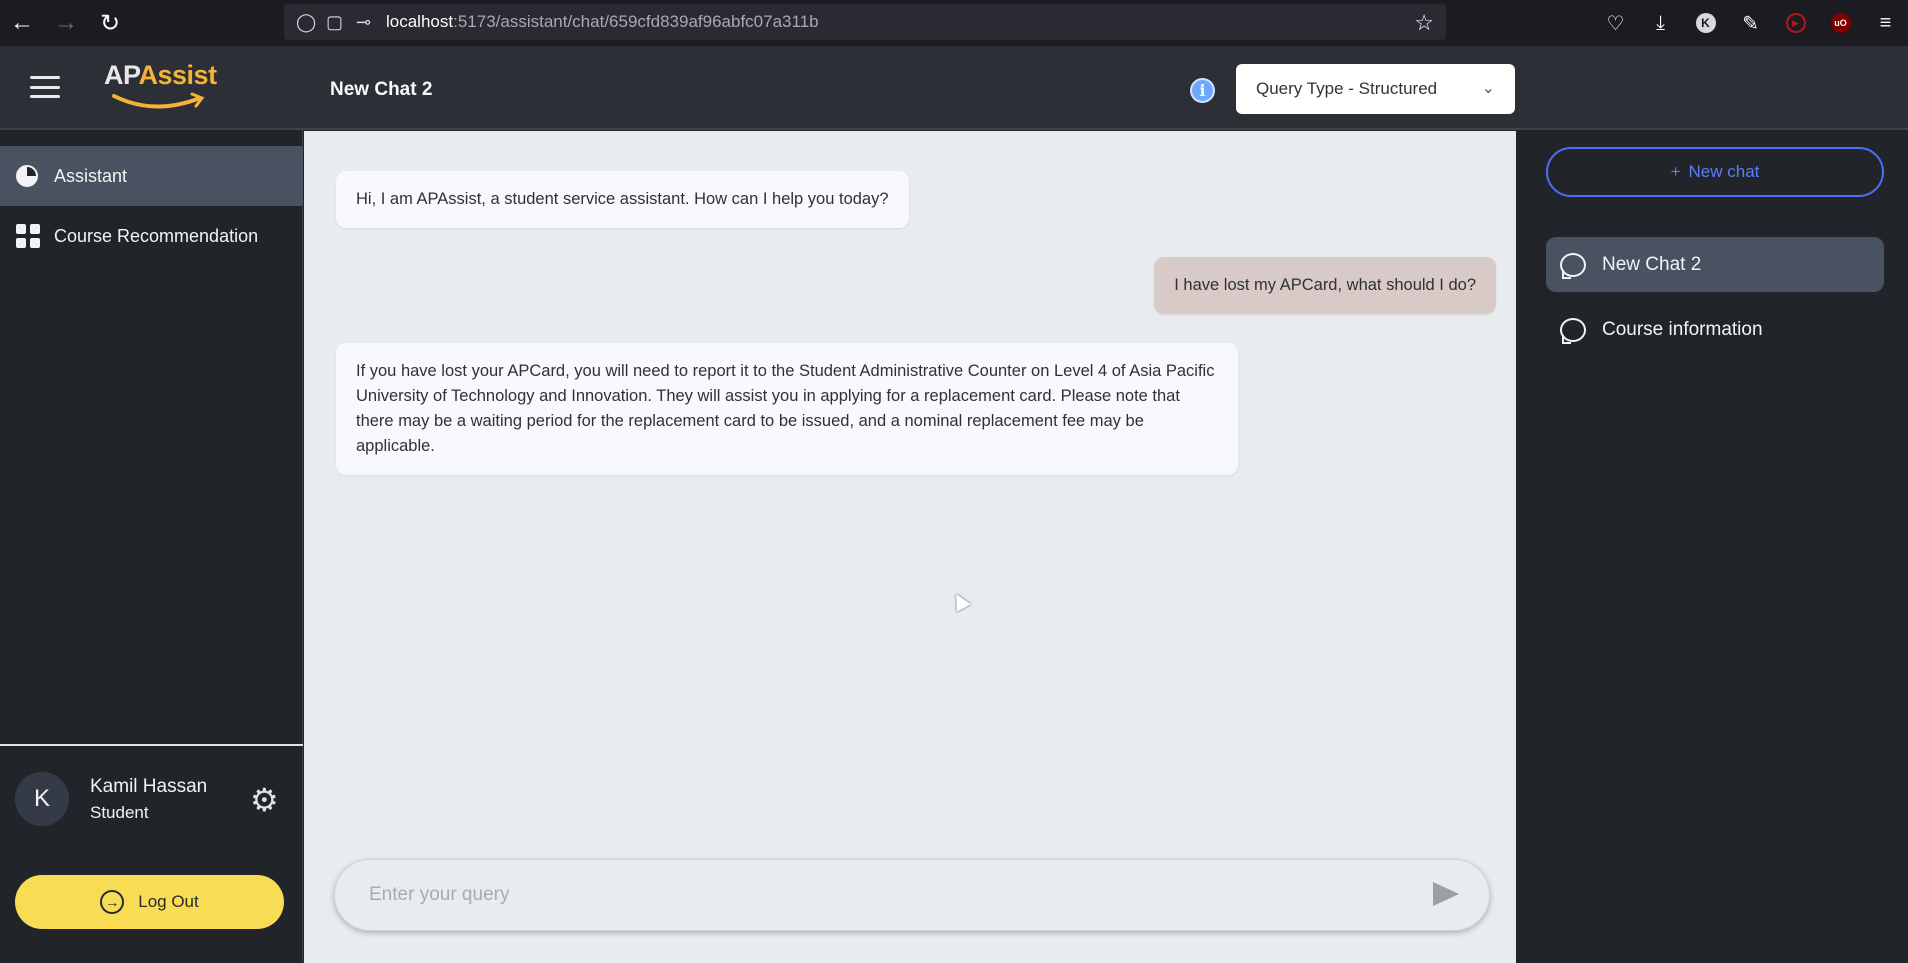  I want to click on recorder-icon: ▶, so click(1795, 23).